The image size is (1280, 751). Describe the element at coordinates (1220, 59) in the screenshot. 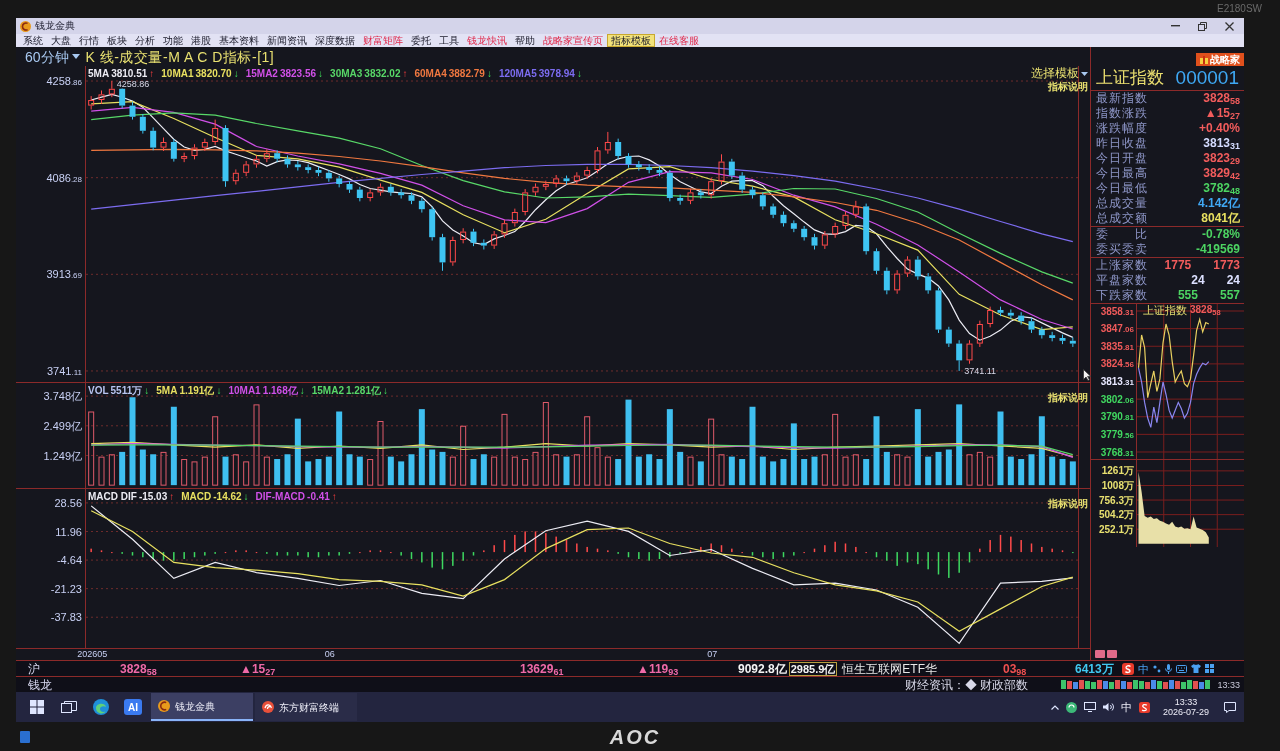

I see `promo-button: 战略家` at that location.